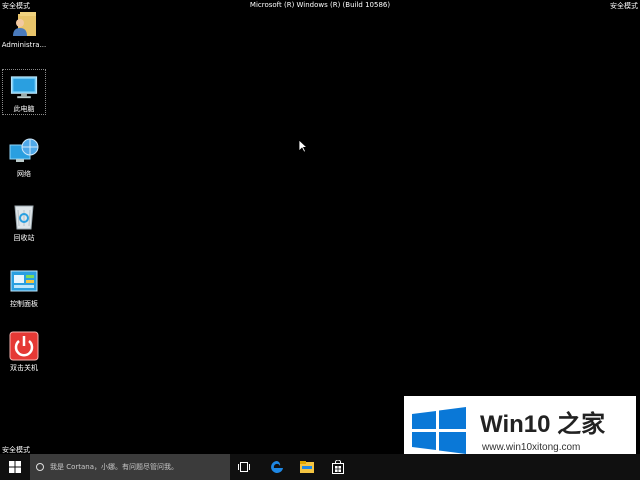 This screenshot has width=640, height=480. I want to click on cortana-circle-icon, so click(40, 467).